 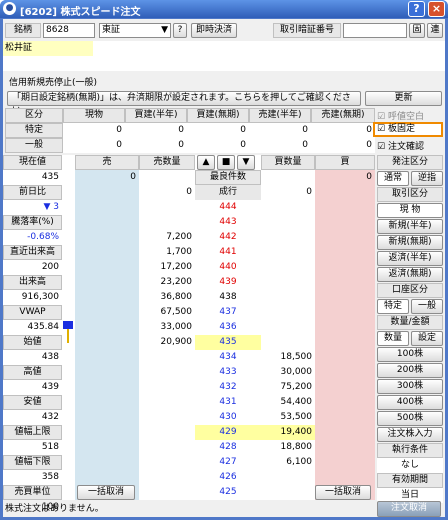 I want to click on board-fix-check: ☑ 板固定, so click(x=408, y=129).